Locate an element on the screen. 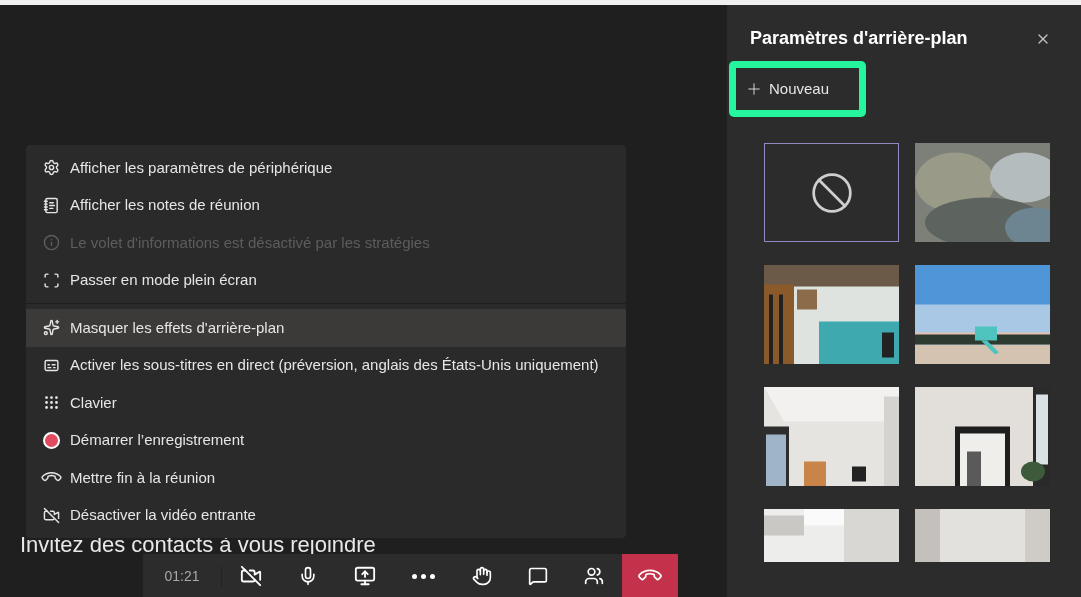 This screenshot has height=597, width=1081. hang-up-button is located at coordinates (650, 575).